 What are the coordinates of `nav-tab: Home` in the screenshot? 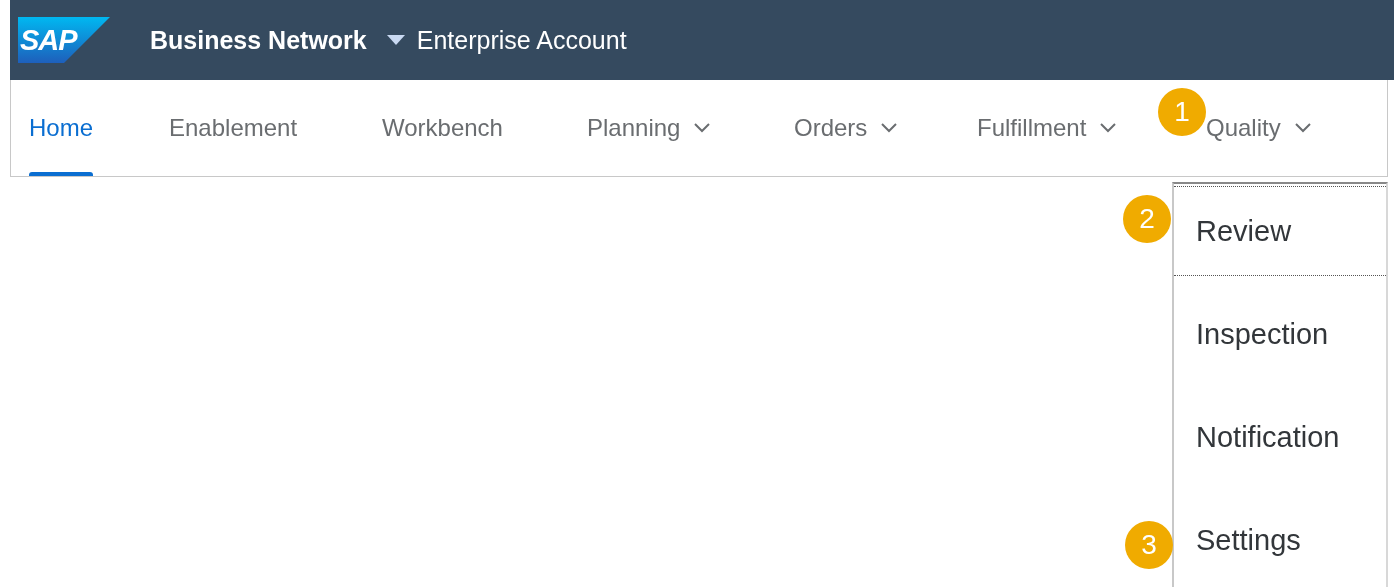 It's located at (61, 128).